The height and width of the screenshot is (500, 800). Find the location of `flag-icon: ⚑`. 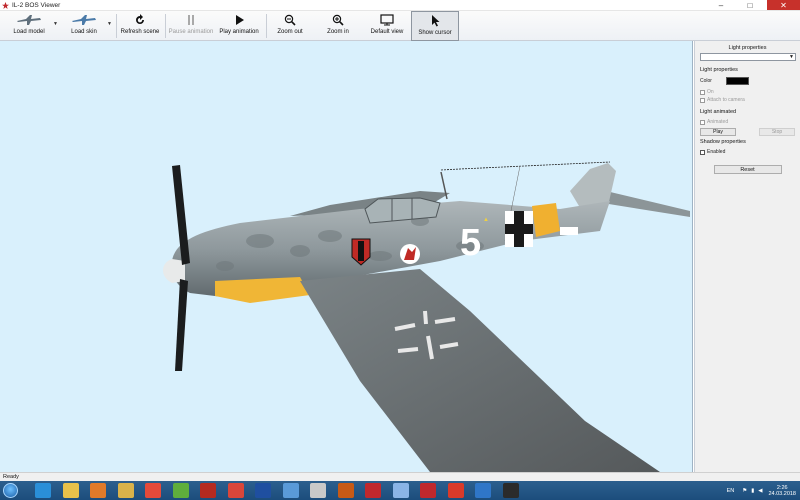

flag-icon: ⚑ is located at coordinates (744, 491).